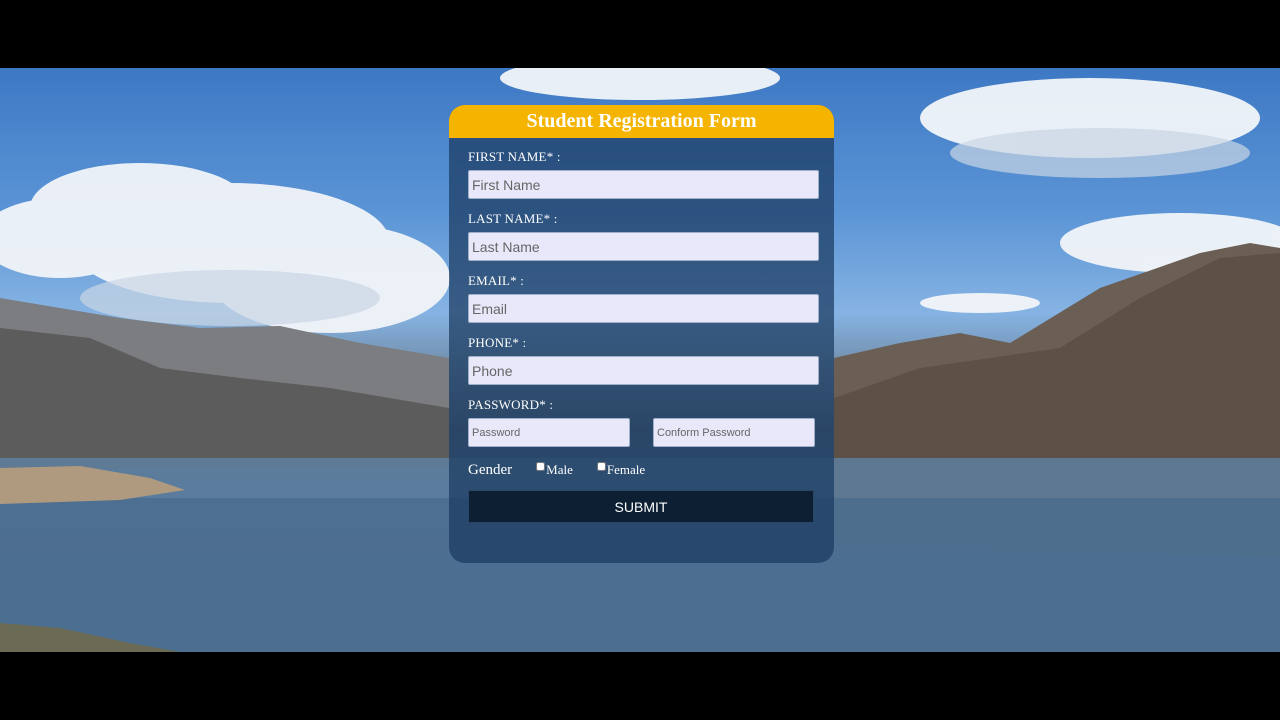 Image resolution: width=1280 pixels, height=720 pixels. I want to click on phone-input, so click(643, 370).